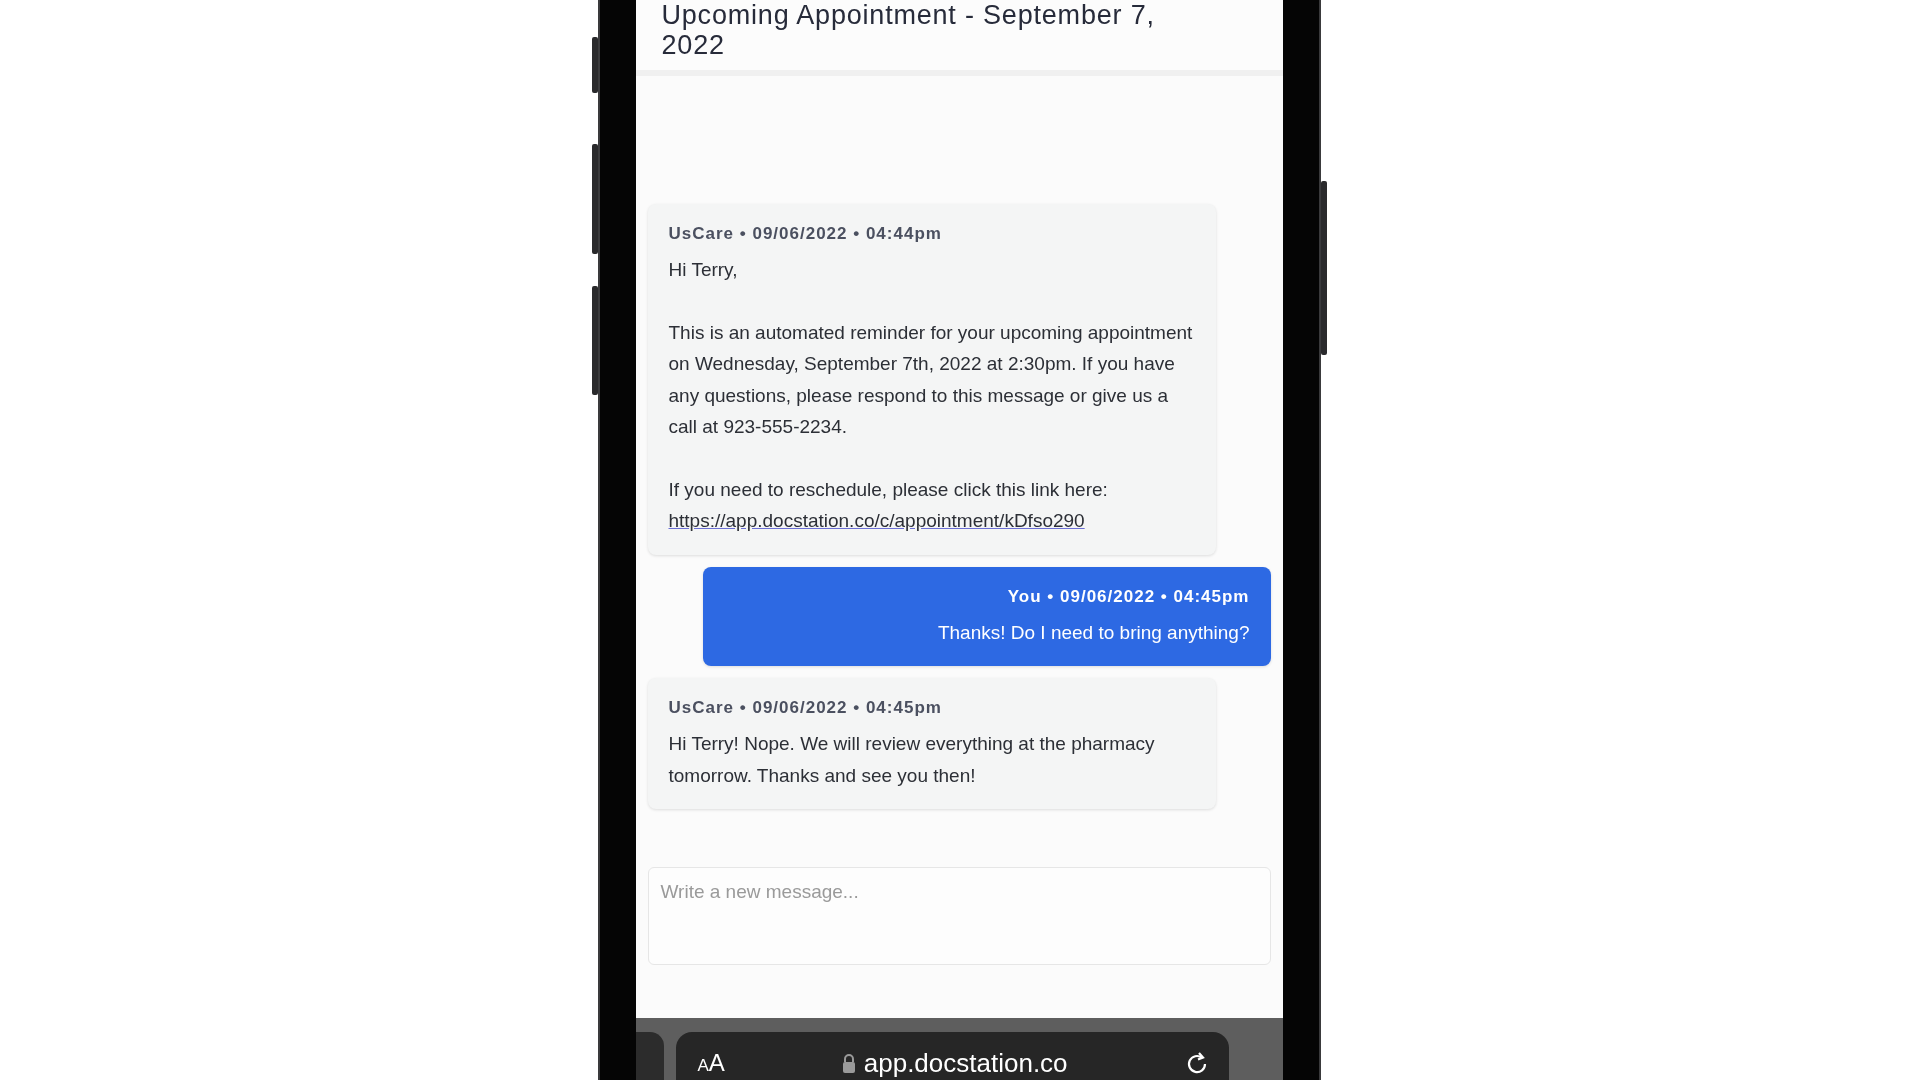 The height and width of the screenshot is (1080, 1918). I want to click on message-text: Thanks! Do I need to bring anything?, so click(1093, 632).